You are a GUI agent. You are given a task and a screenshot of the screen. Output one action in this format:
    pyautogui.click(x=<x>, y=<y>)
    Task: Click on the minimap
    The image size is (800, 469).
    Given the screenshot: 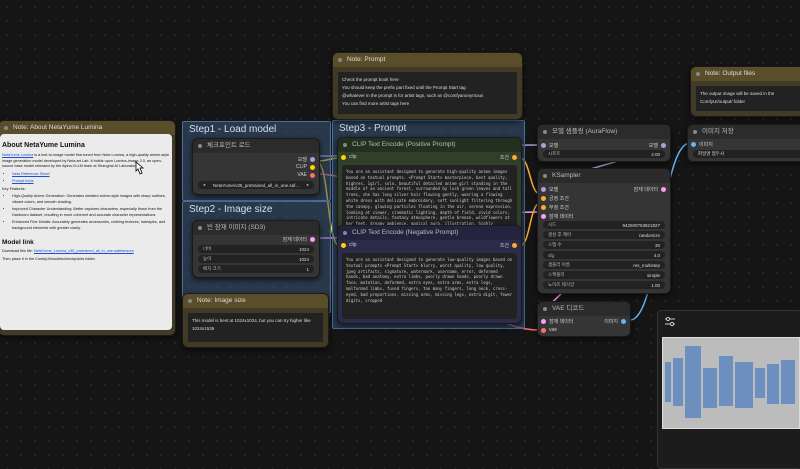 What is the action you would take?
    pyautogui.click(x=728, y=389)
    